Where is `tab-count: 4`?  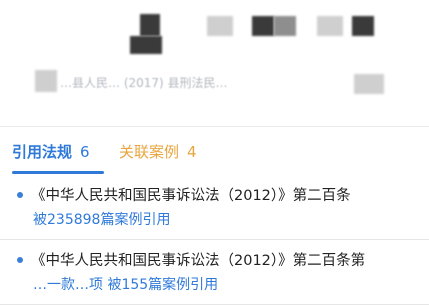
tab-count: 4 is located at coordinates (192, 152).